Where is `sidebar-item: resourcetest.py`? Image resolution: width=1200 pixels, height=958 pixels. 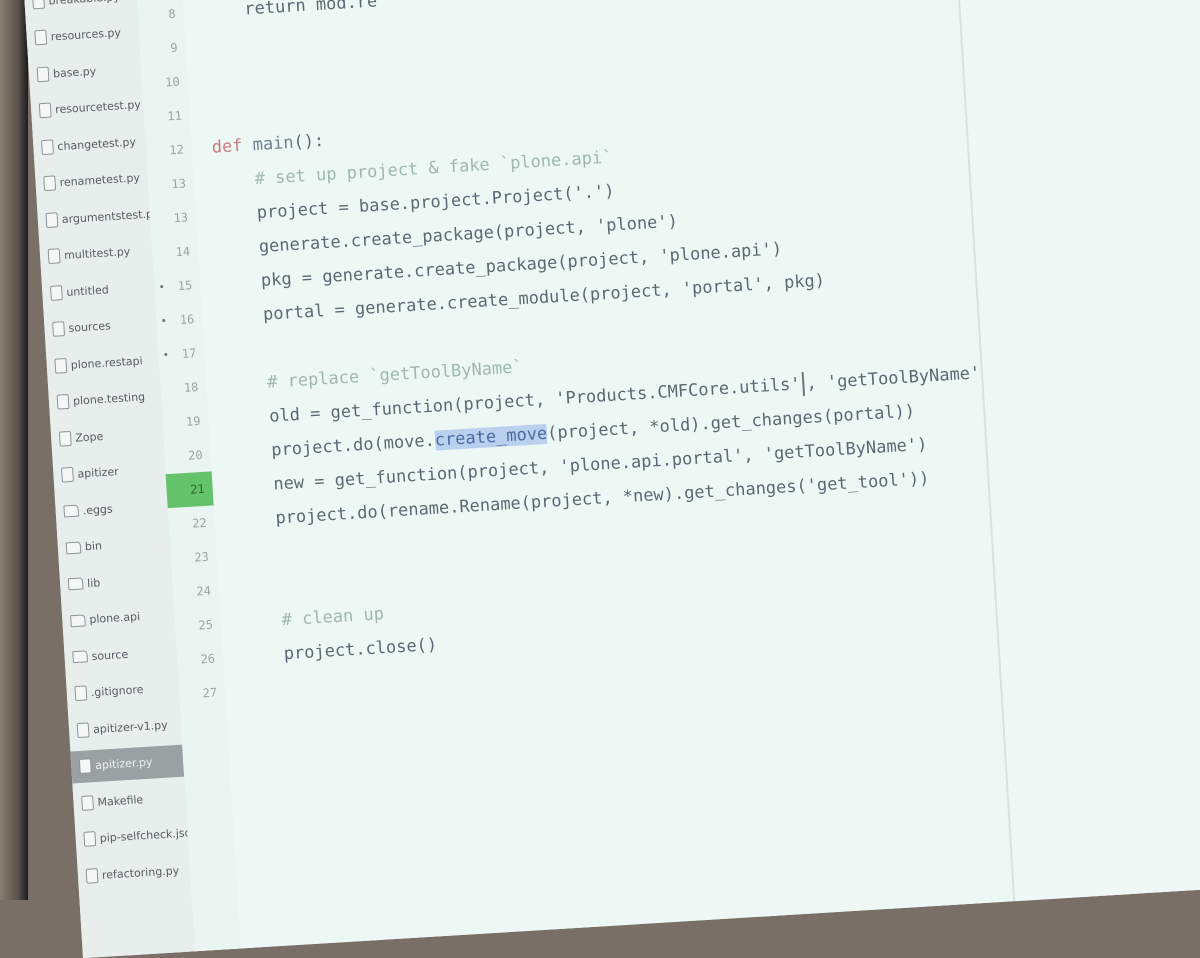
sidebar-item: resourcetest.py is located at coordinates (87, 107).